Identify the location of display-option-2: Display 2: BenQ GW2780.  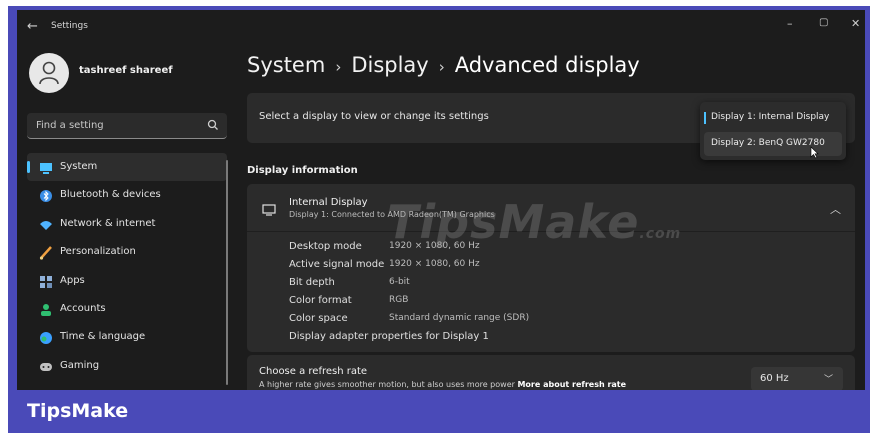
(773, 144).